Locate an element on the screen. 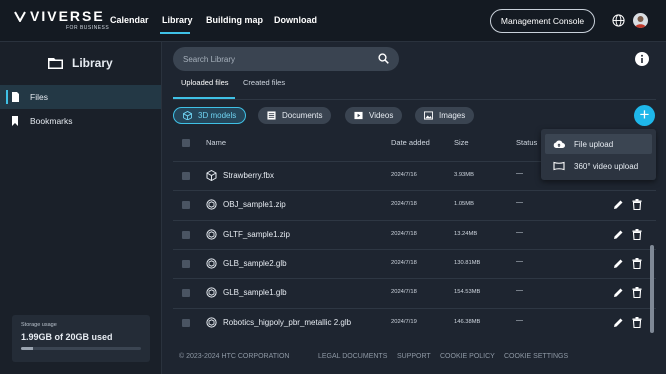 The image size is (666, 374). table-row: GLTF_sample1.zip 2024/7/18 13.24MB — is located at coordinates (414, 234).